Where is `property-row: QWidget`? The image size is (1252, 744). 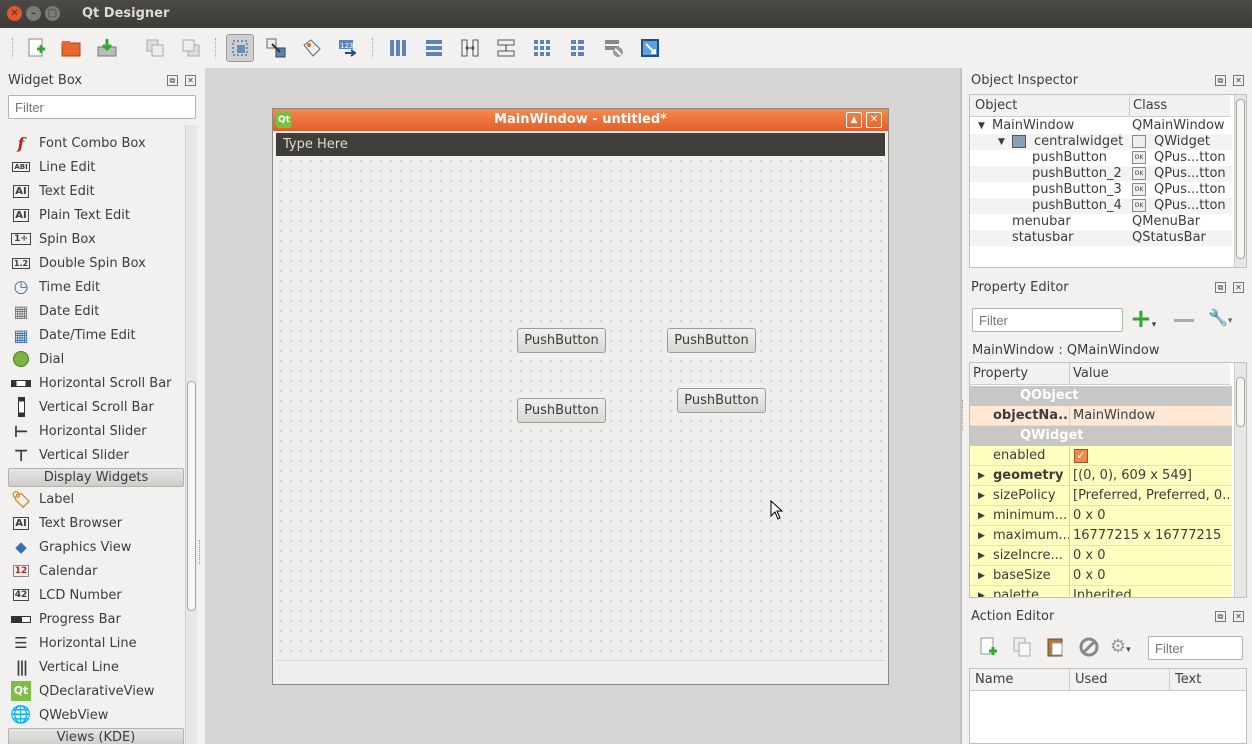 property-row: QWidget is located at coordinates (1101, 436).